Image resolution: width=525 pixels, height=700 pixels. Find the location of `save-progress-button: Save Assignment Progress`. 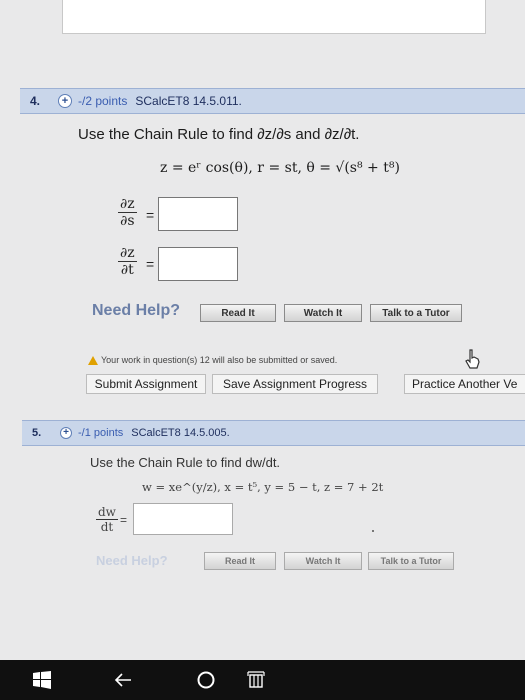

save-progress-button: Save Assignment Progress is located at coordinates (295, 384).